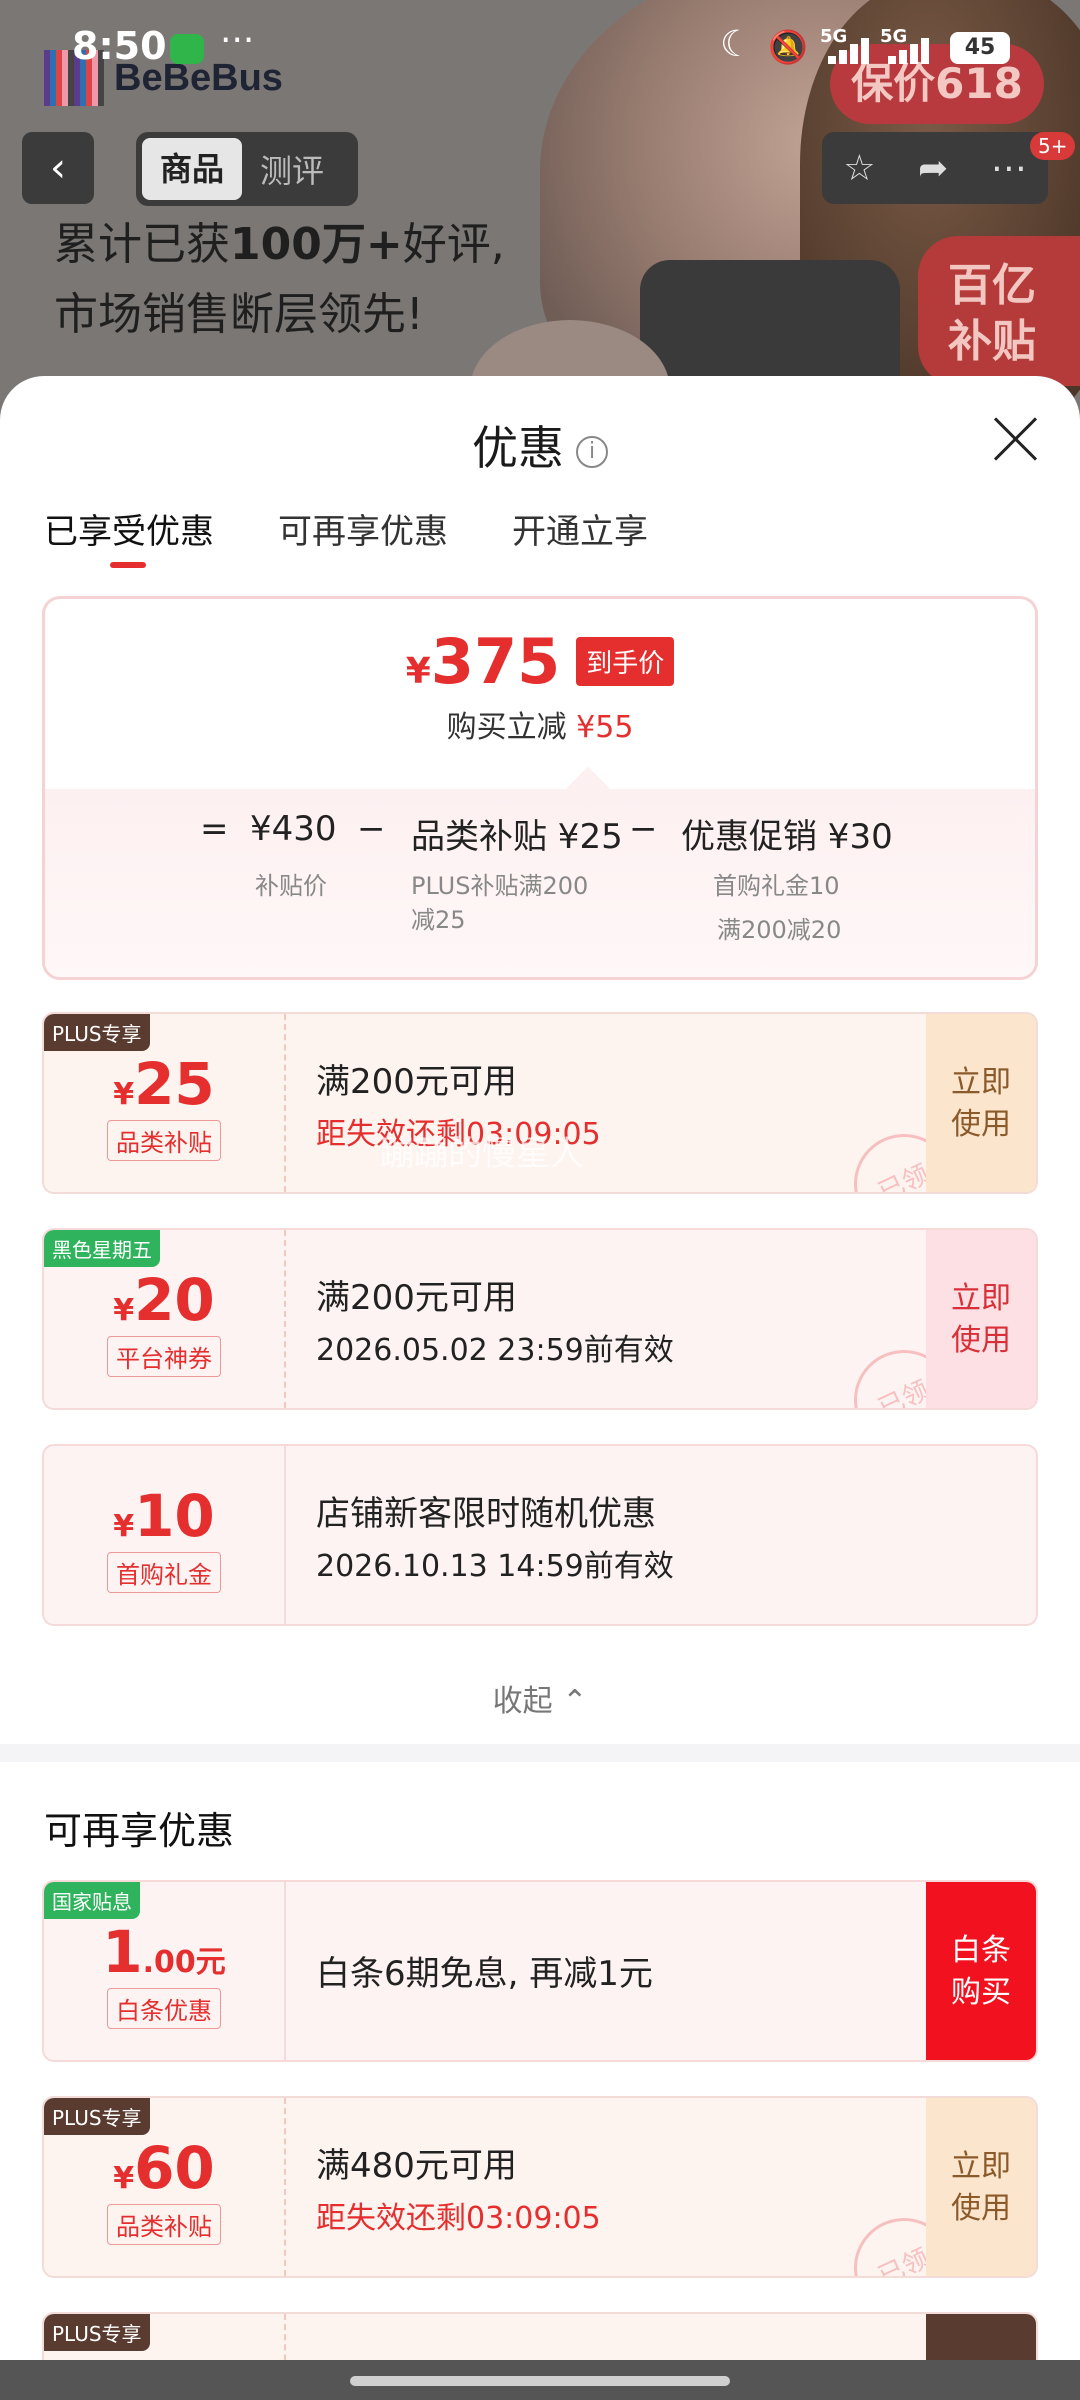  What do you see at coordinates (192, 169) in the screenshot?
I see `tab-product: 商品` at bounding box center [192, 169].